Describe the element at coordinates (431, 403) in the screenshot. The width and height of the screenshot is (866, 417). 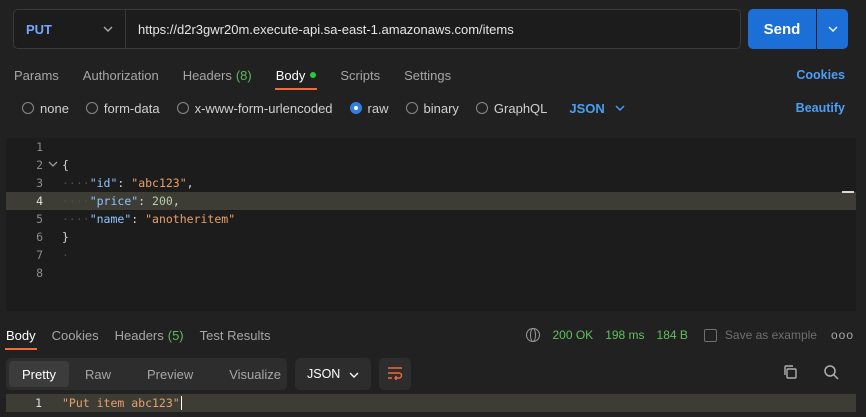
I see `response-body-line: 1 "Put item abc123"` at that location.